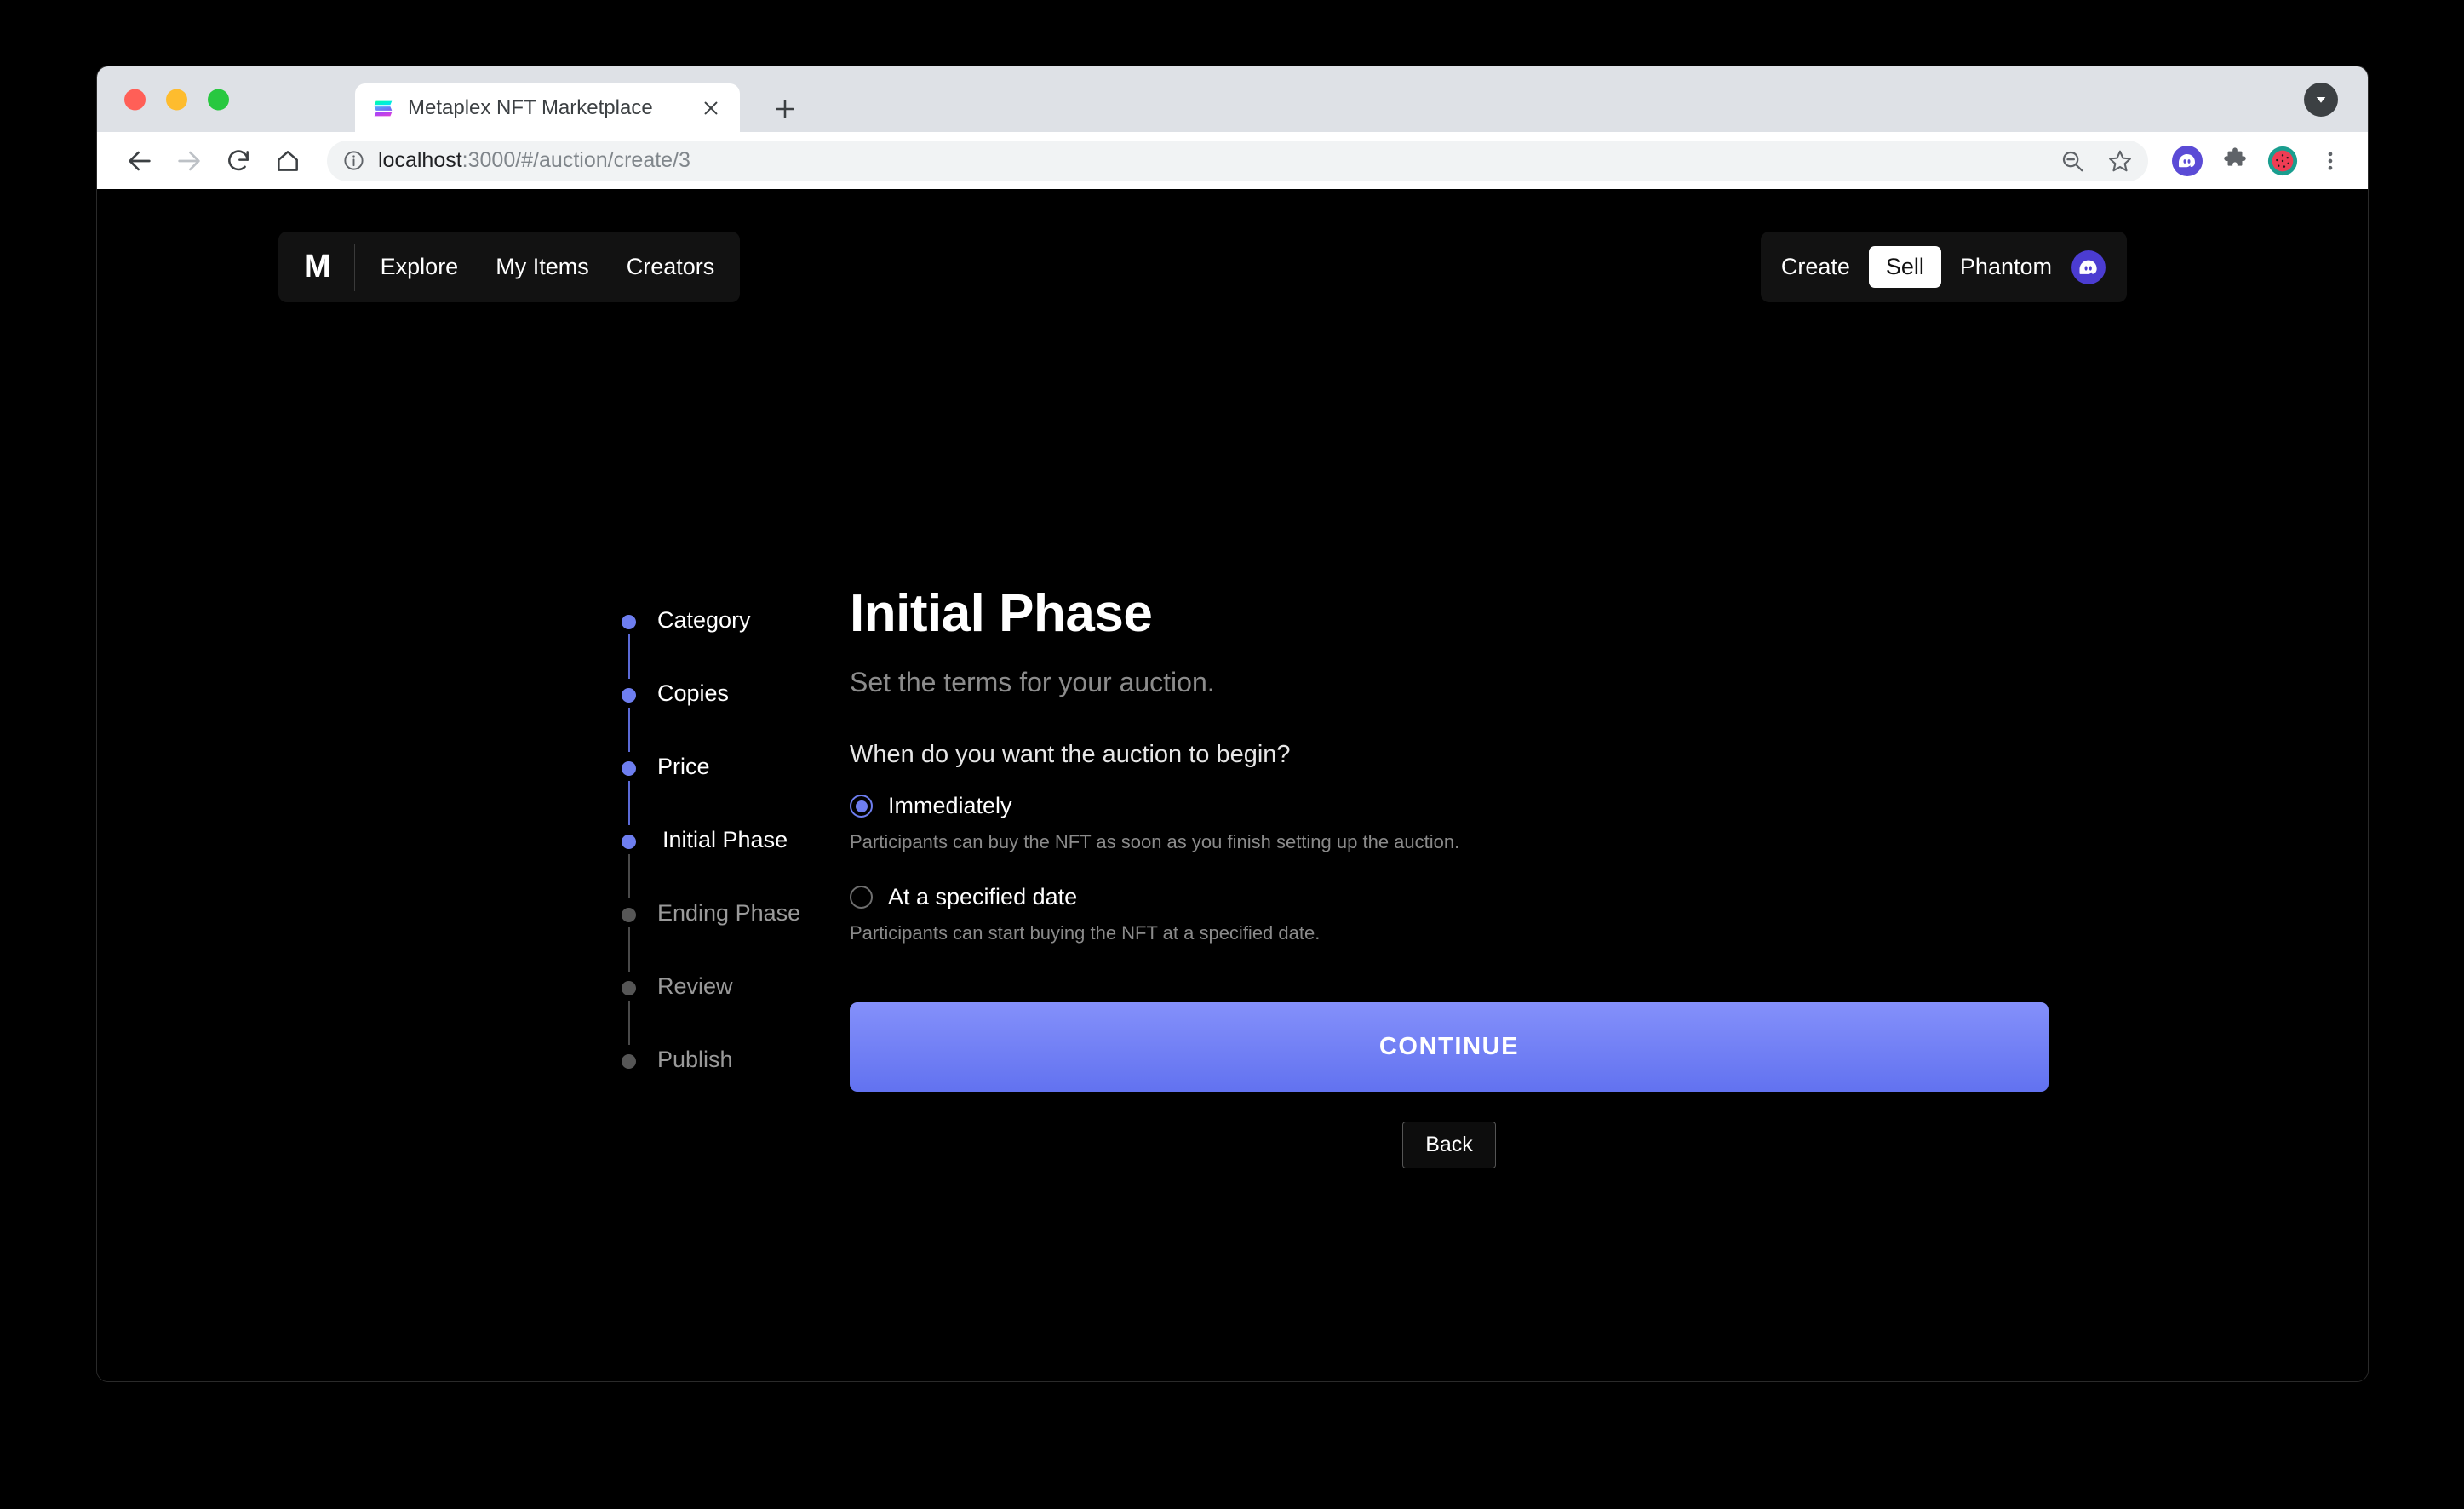  Describe the element at coordinates (530, 107) in the screenshot. I see `tab-title: Metaplex NFT Marketplace` at that location.